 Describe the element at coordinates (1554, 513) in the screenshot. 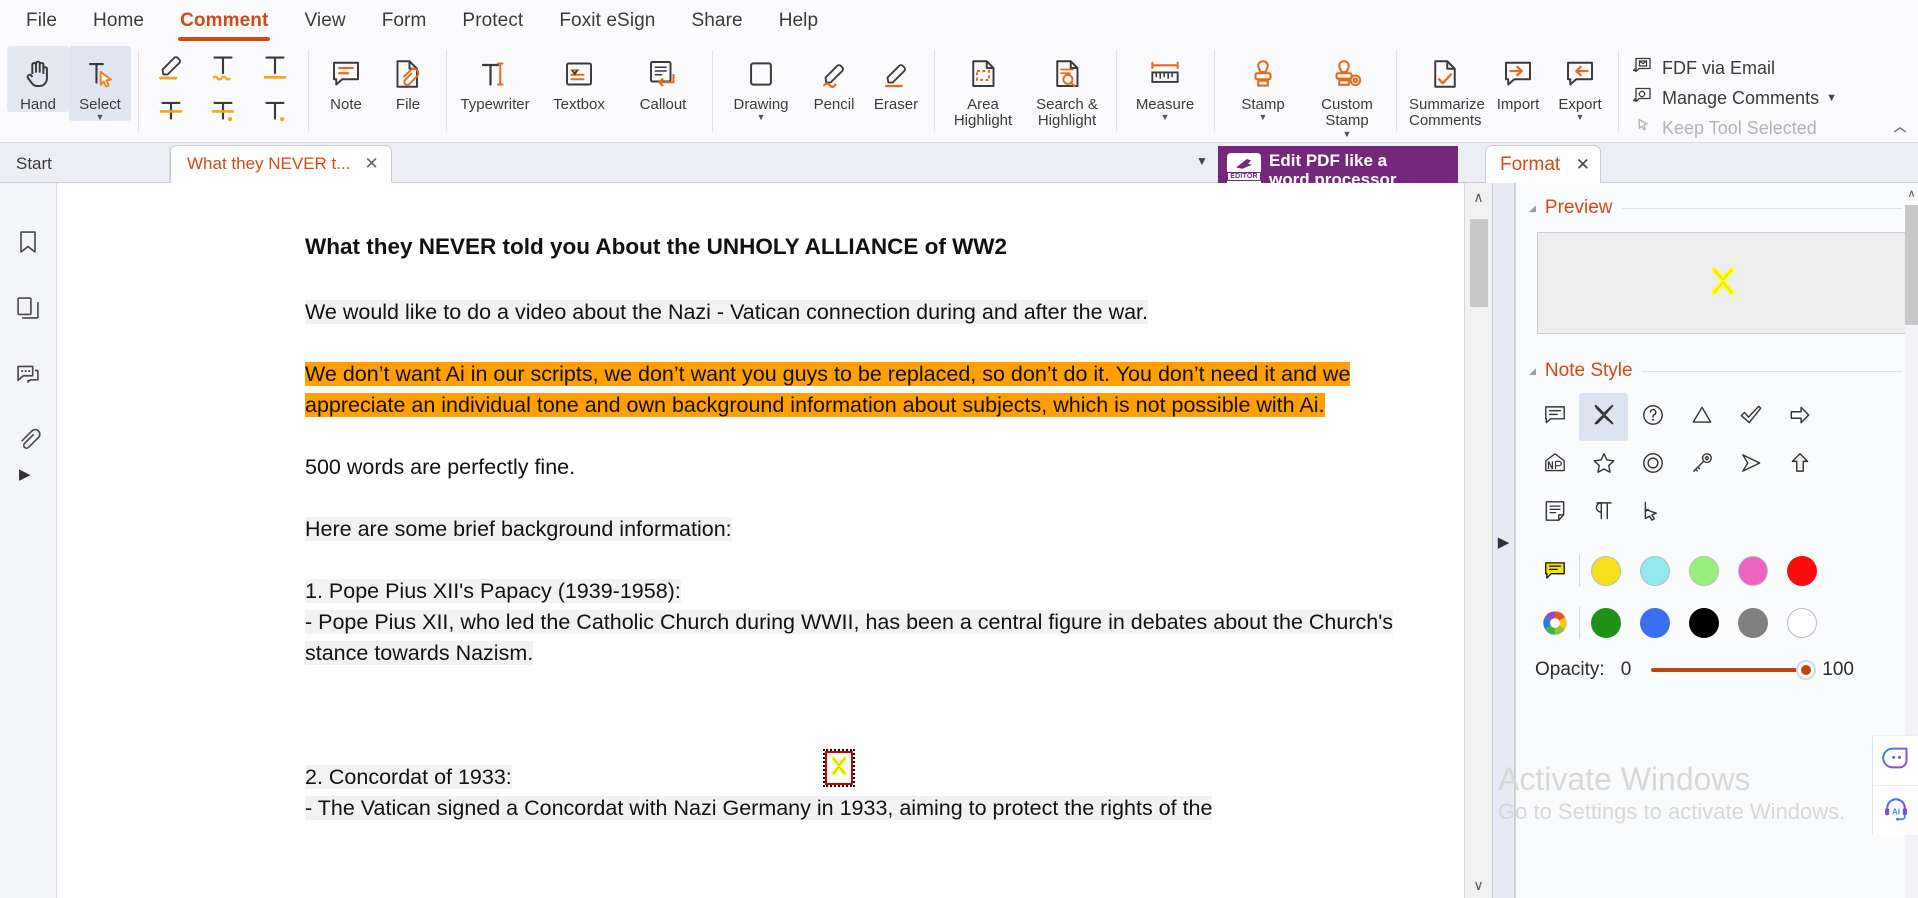

I see `note-style-note-page-icon-button` at that location.